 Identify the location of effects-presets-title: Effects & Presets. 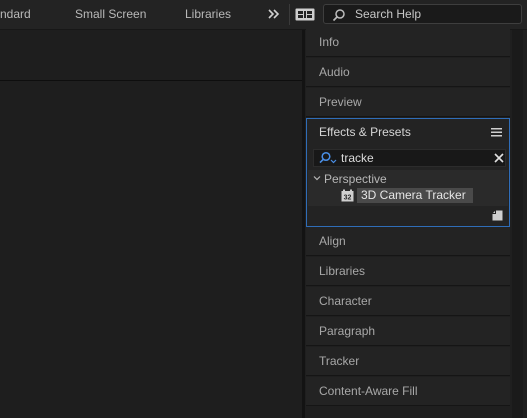
(365, 132).